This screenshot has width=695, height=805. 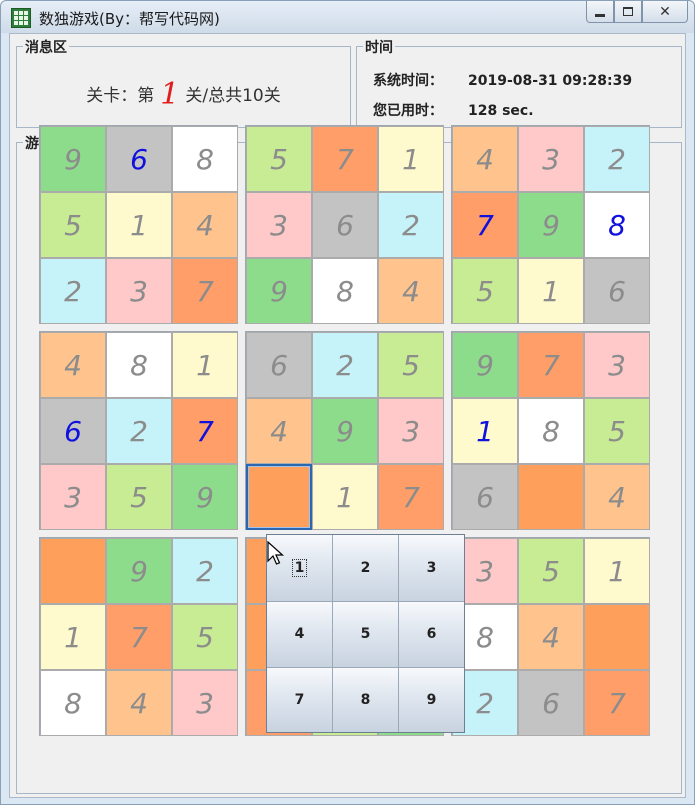 What do you see at coordinates (183, 94) in the screenshot?
I see `level-indicator: 关卡：第 1 关/总共10关` at bounding box center [183, 94].